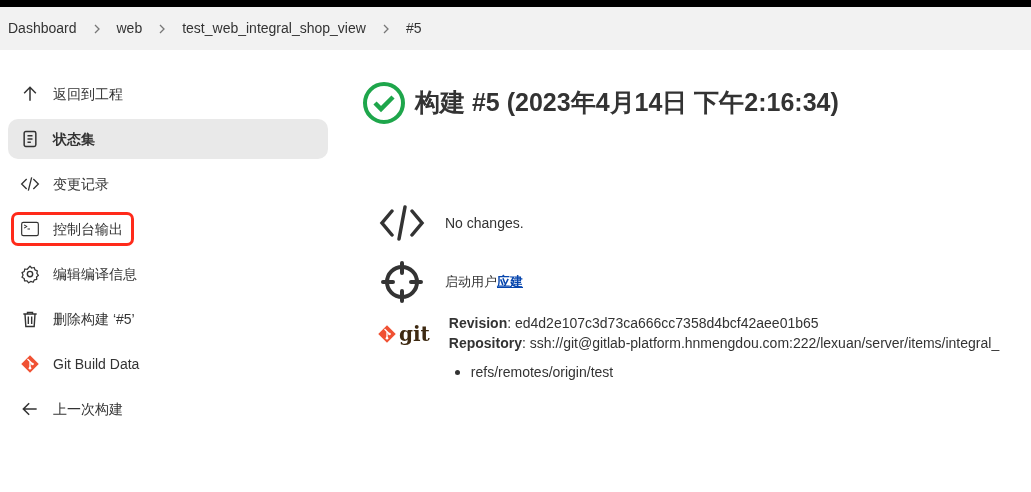 Image resolution: width=1031 pixels, height=492 pixels. Describe the element at coordinates (30, 139) in the screenshot. I see `document-icon` at that location.